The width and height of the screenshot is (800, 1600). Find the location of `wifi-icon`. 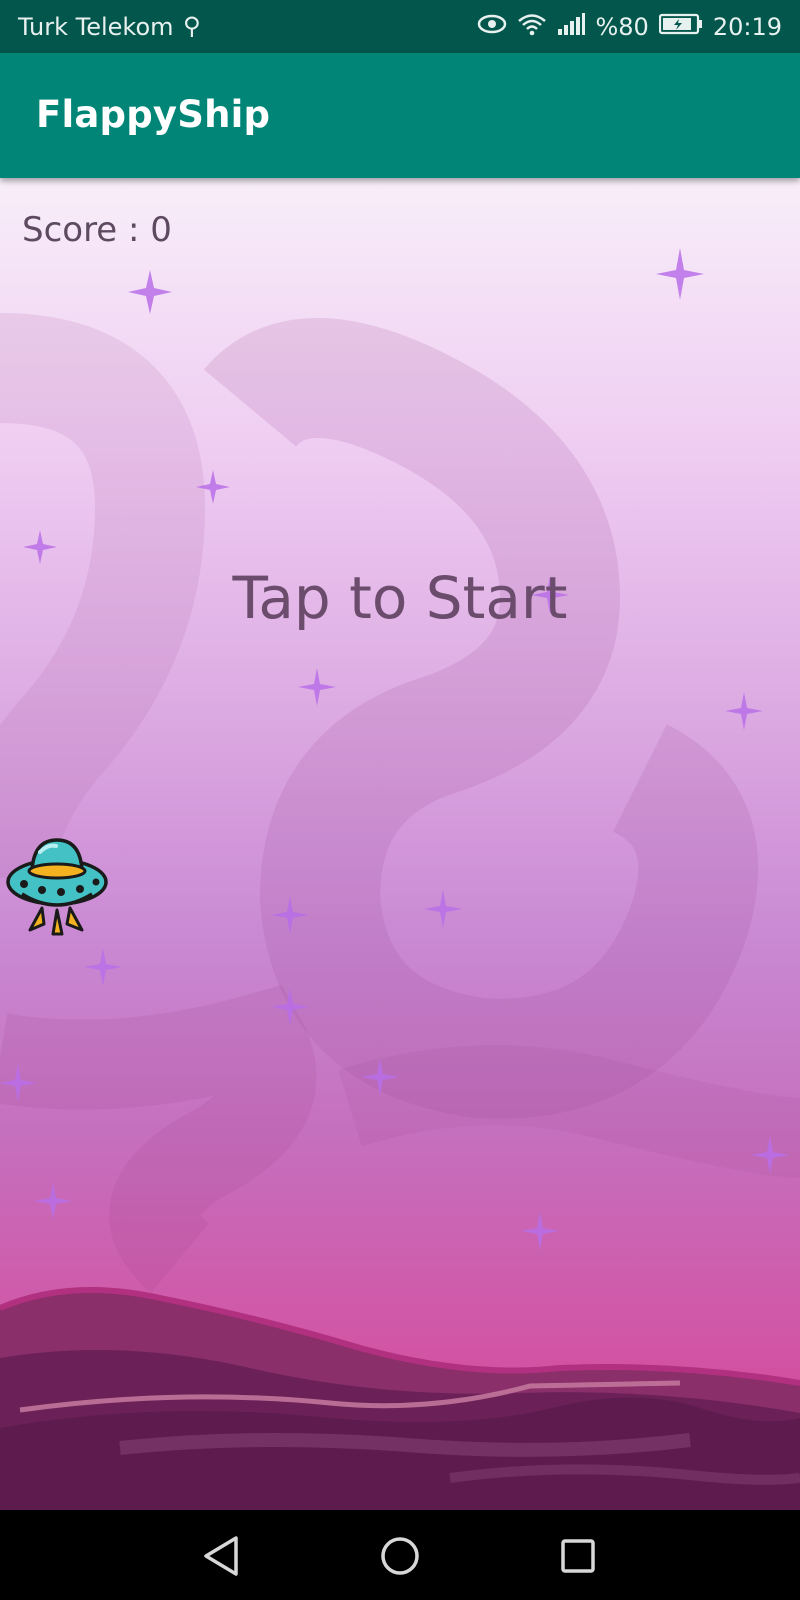

wifi-icon is located at coordinates (532, 27).